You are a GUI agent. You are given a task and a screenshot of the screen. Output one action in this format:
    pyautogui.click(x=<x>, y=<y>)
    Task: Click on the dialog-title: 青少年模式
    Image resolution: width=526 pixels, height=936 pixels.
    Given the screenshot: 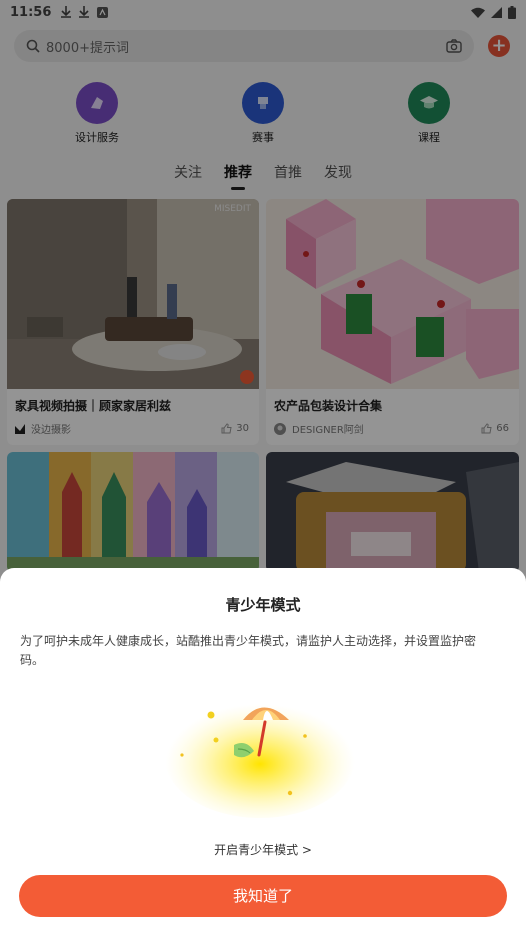 What is the action you would take?
    pyautogui.click(x=263, y=605)
    